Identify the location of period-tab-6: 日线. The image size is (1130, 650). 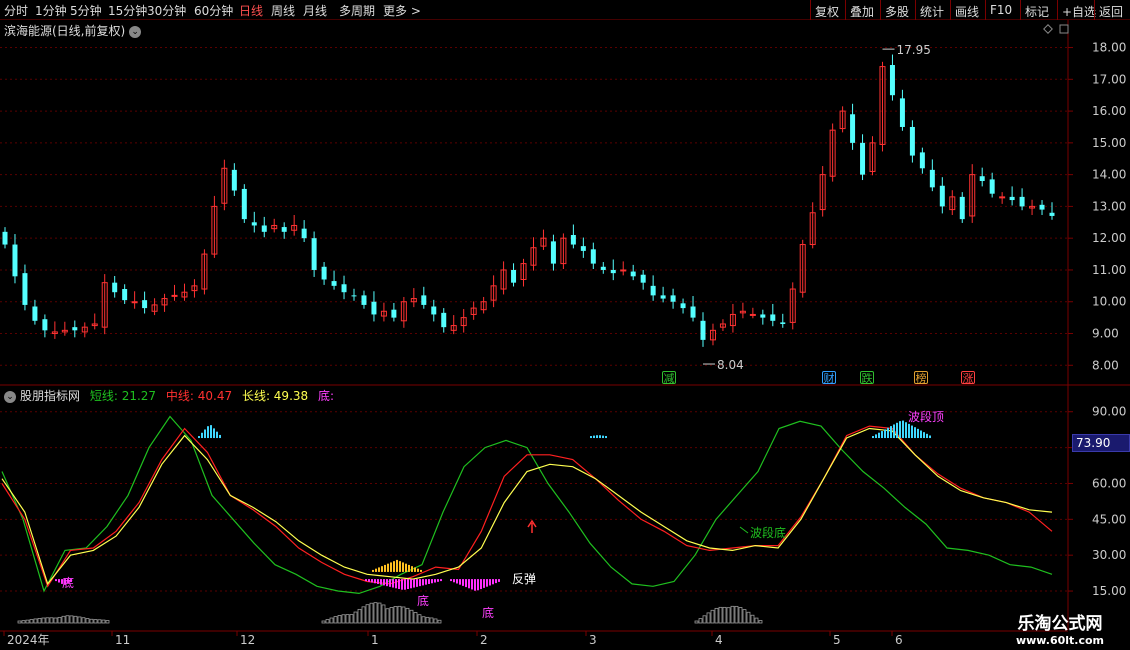
(251, 10).